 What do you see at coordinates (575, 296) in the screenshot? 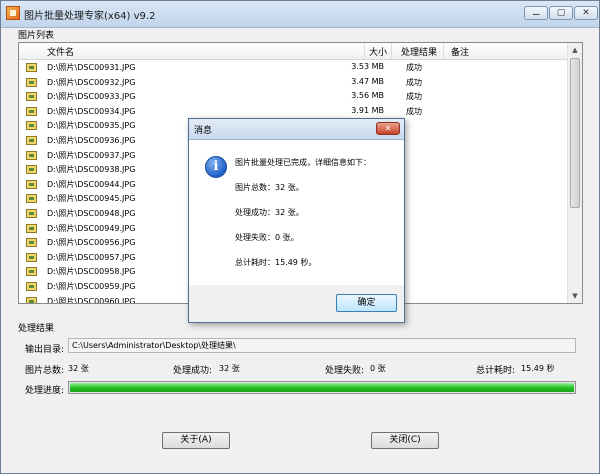
I see `scroll-down-icon: ▼` at bounding box center [575, 296].